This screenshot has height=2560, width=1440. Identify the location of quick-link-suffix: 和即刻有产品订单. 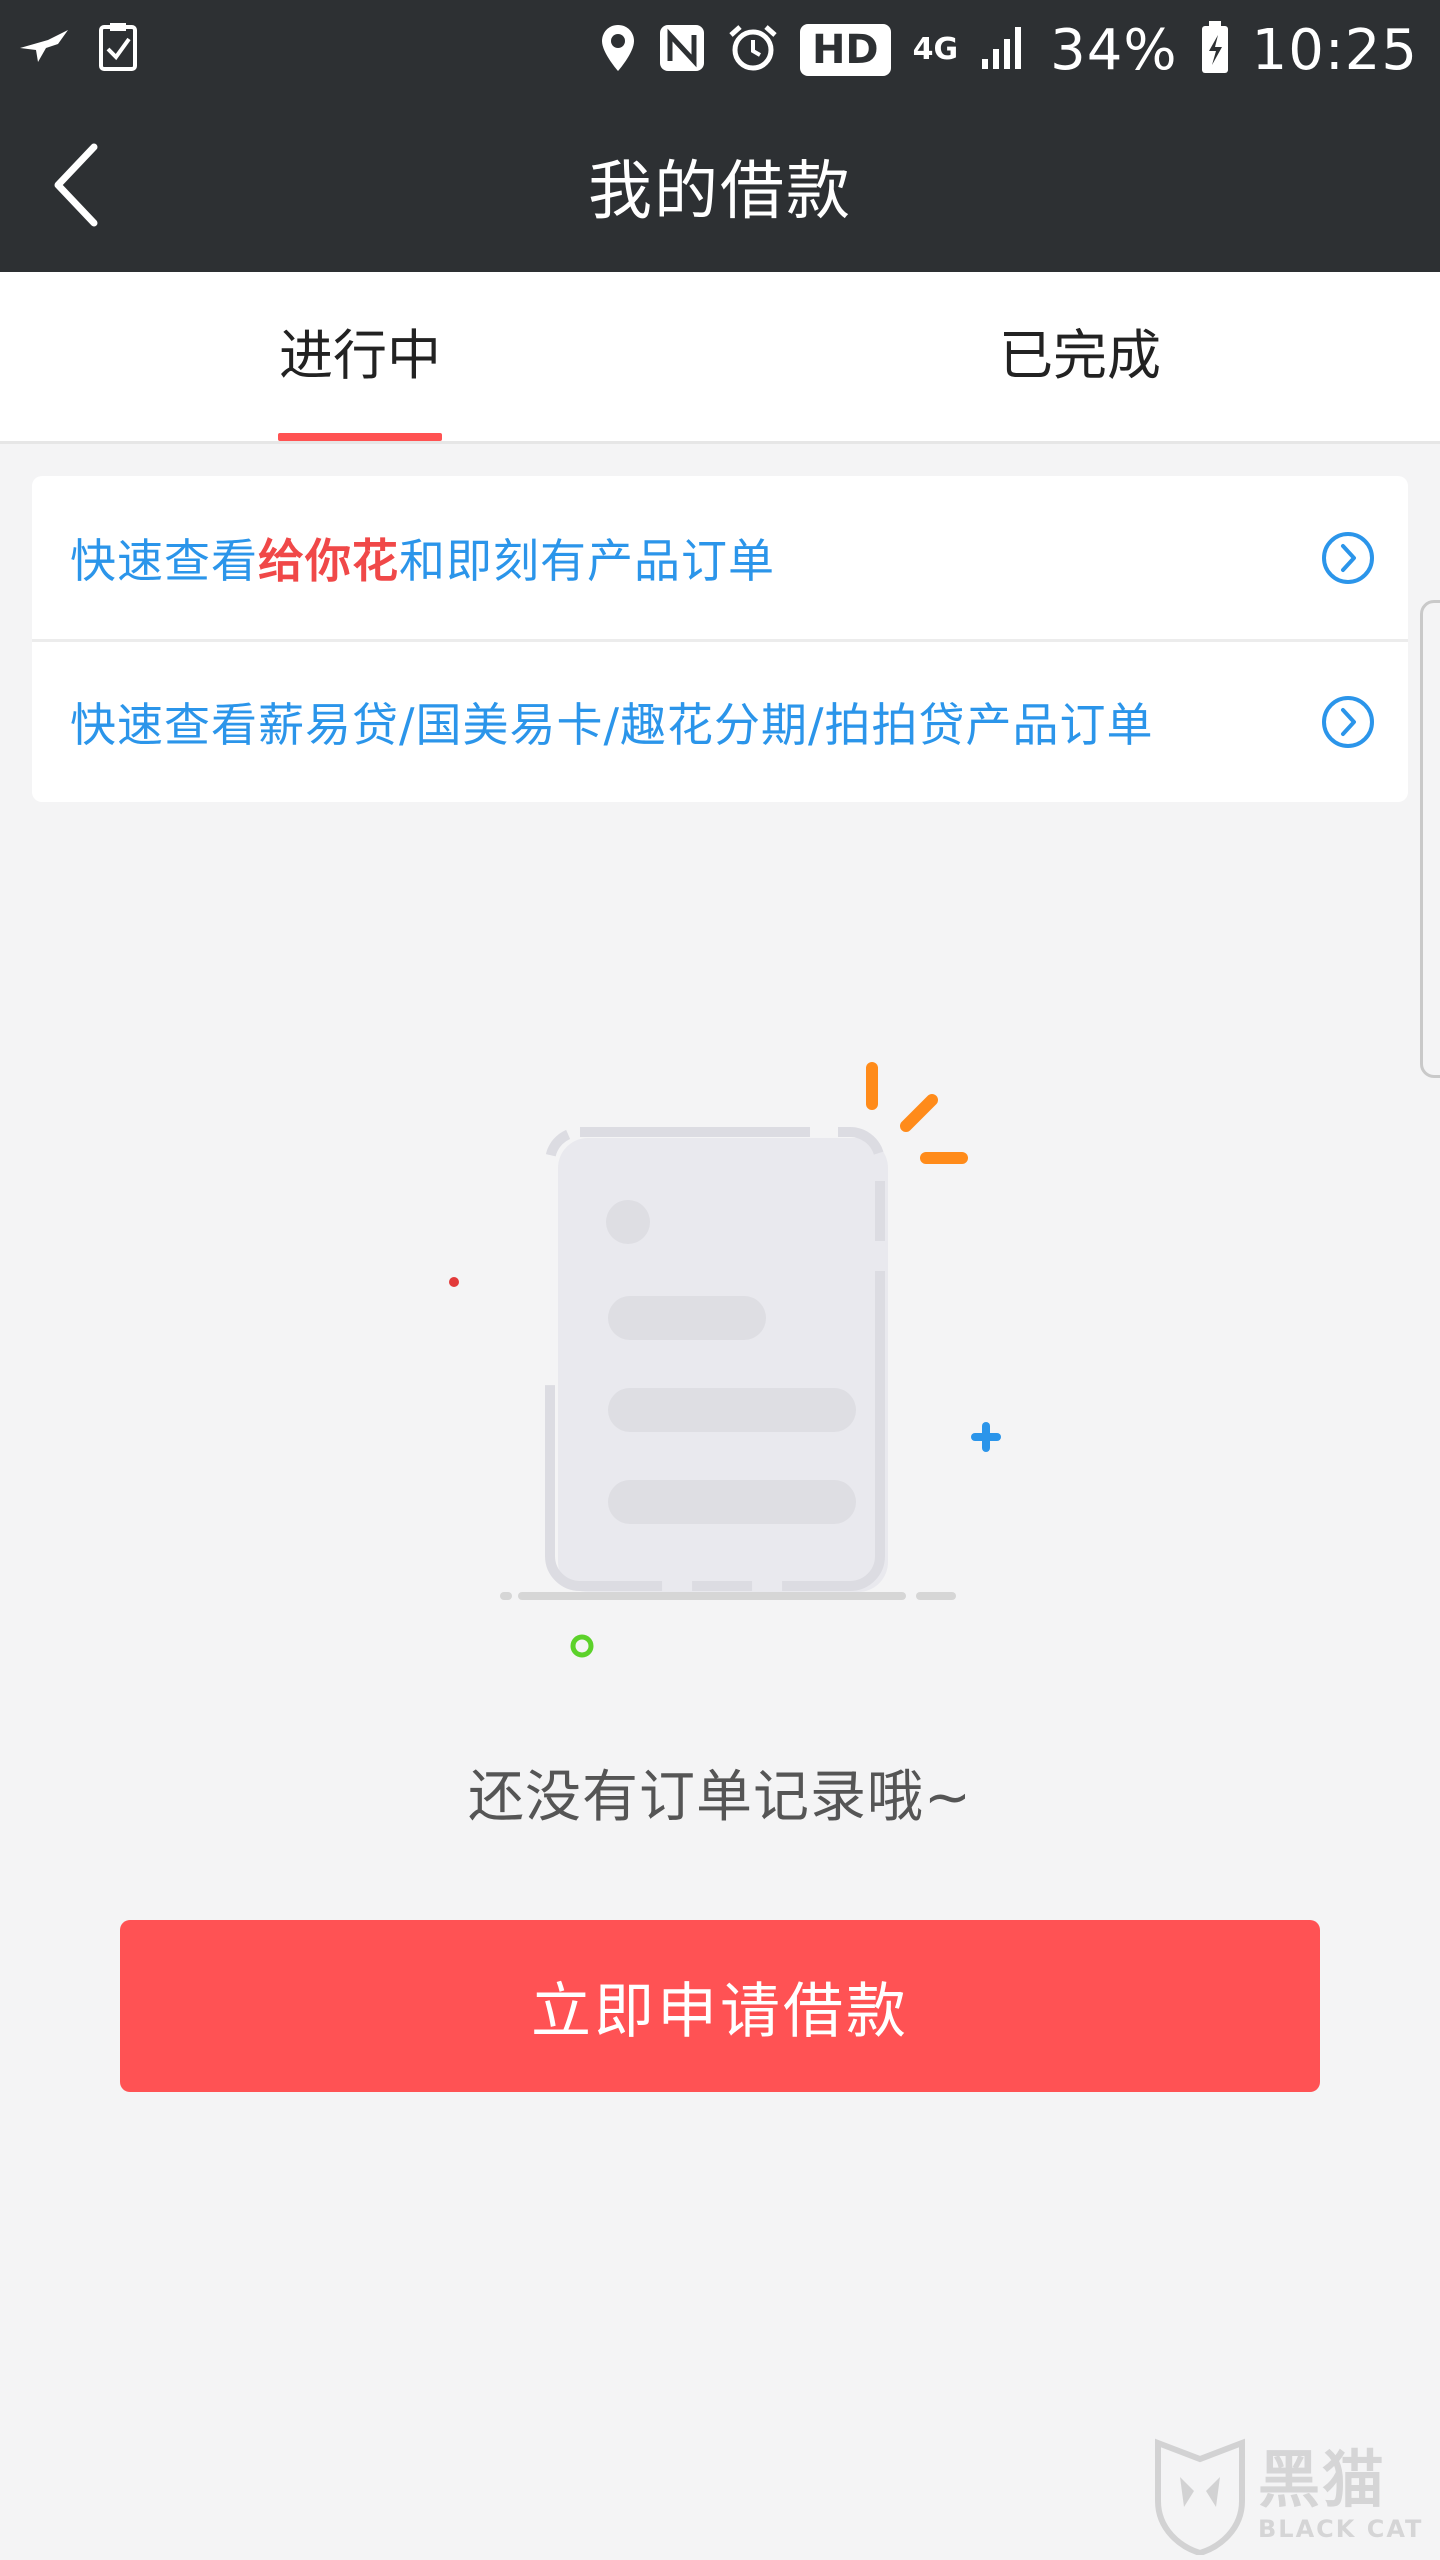
(587, 560).